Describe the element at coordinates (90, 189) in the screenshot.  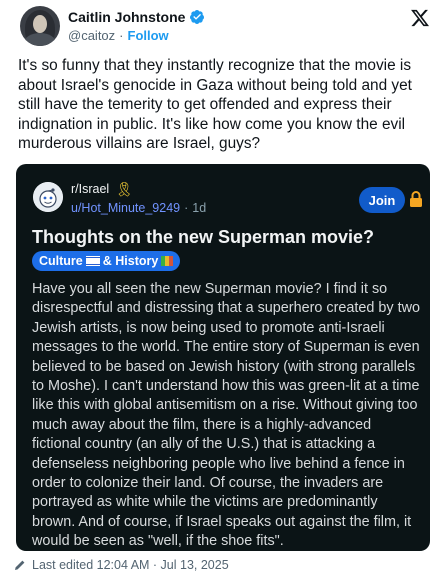
I see `subreddit-name: r/Israel` at that location.